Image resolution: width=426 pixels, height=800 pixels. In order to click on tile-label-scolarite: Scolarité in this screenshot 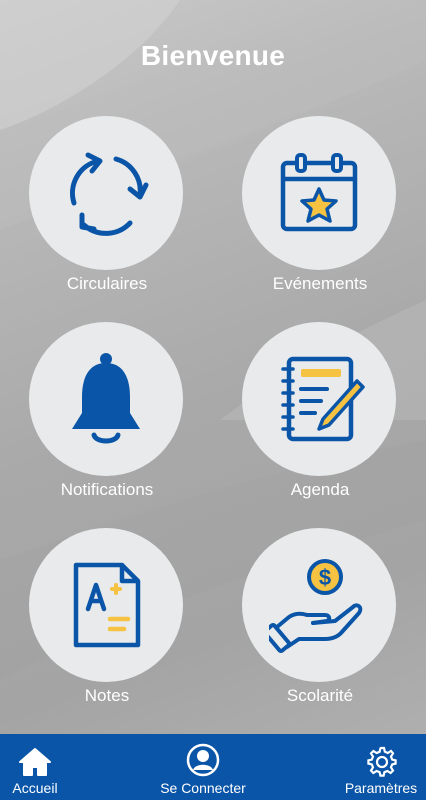, I will do `click(320, 695)`.